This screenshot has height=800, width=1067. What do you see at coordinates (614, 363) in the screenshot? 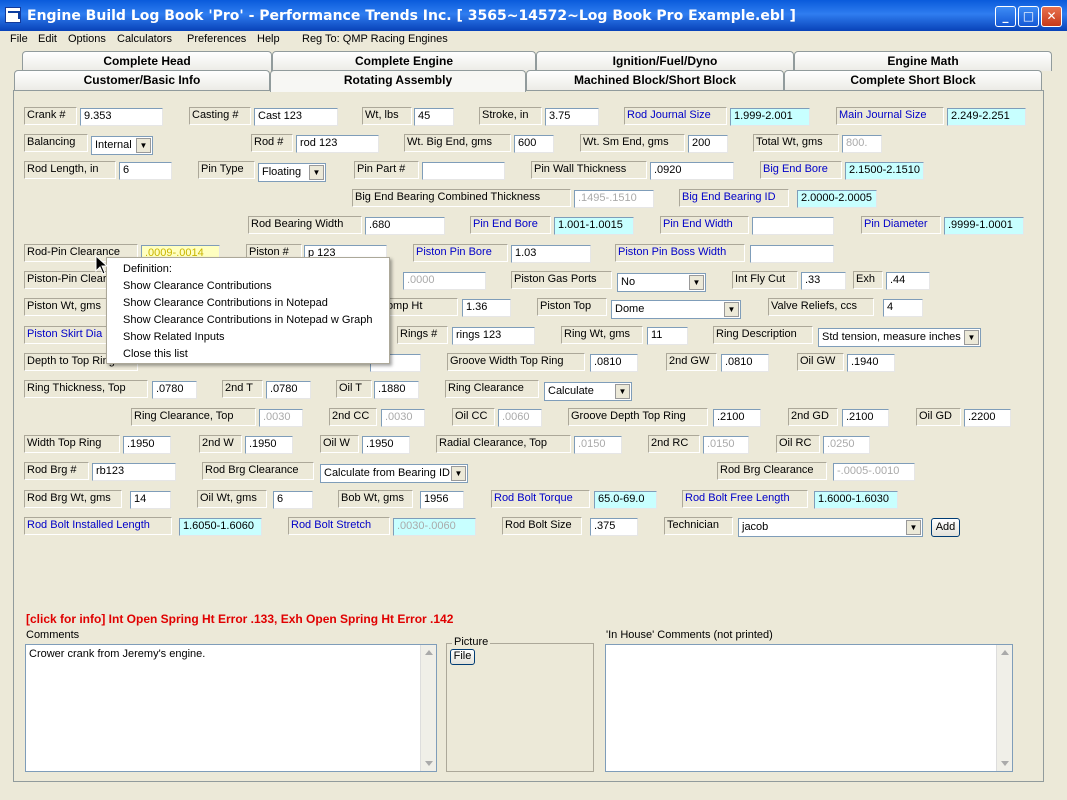
I see `field-groove-width-top-ring: .0810` at bounding box center [614, 363].